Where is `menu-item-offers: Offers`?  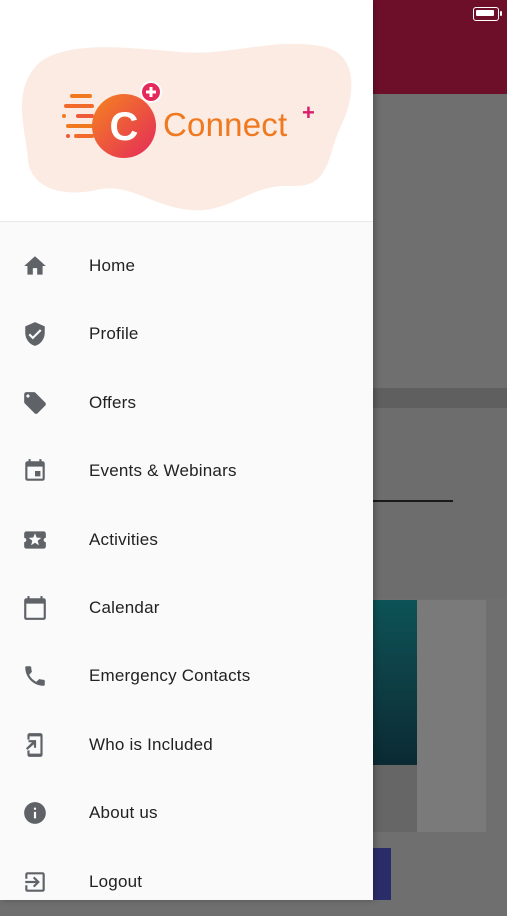
menu-item-offers: Offers is located at coordinates (186, 403).